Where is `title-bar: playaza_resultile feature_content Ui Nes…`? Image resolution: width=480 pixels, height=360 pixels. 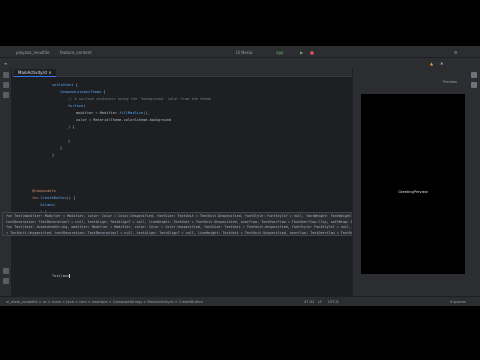 title-bar: playaza_resultile feature_content Ui Nes… is located at coordinates (240, 52).